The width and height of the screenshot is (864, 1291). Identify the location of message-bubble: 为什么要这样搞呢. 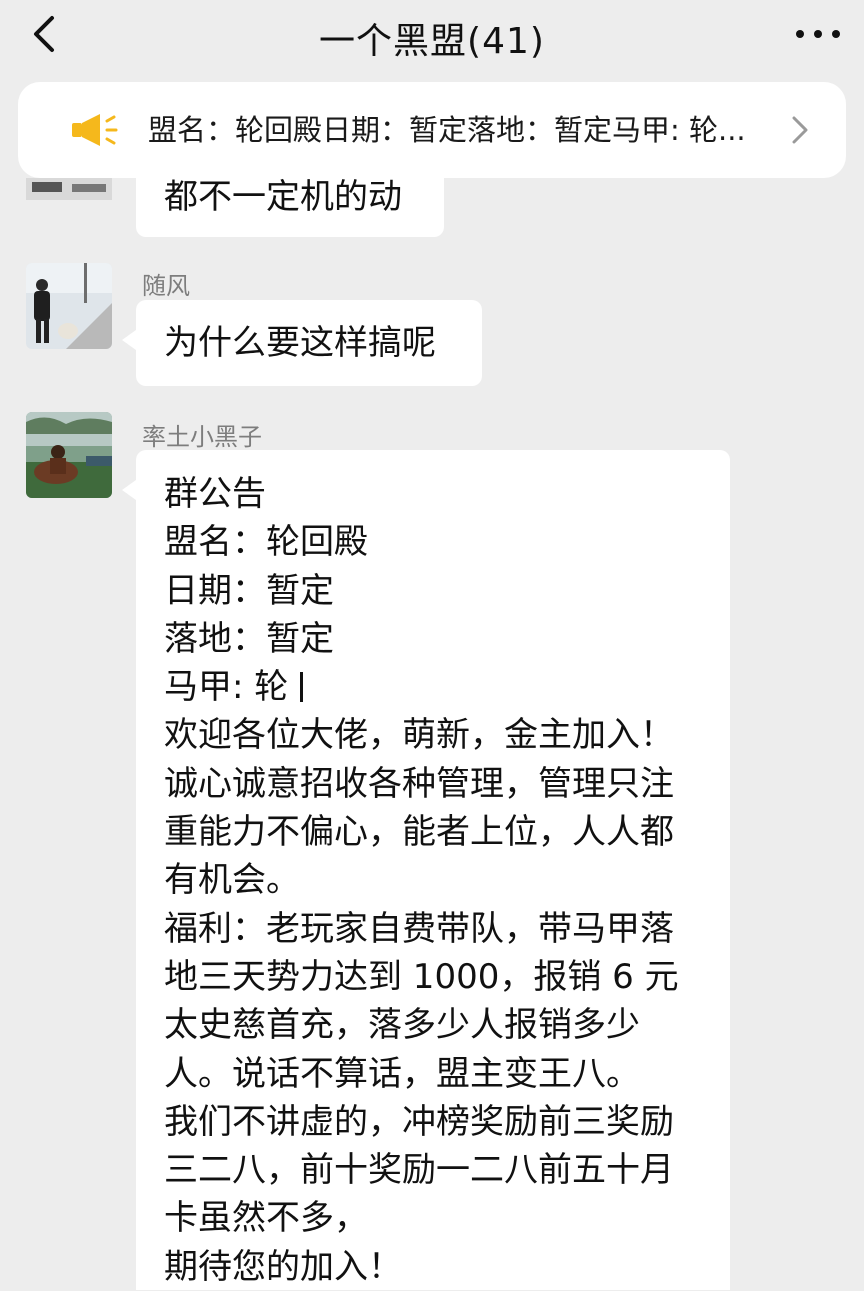
(302, 343).